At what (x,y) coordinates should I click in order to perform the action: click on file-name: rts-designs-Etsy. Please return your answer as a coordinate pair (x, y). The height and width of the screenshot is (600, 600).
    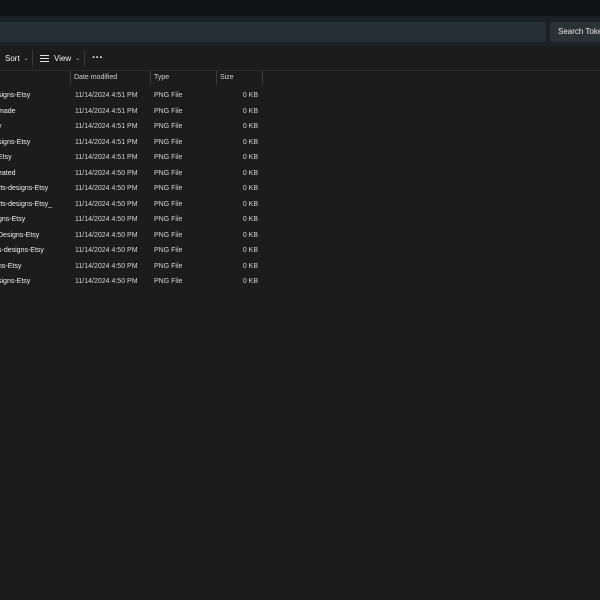
    Looking at the image, I should click on (24, 188).